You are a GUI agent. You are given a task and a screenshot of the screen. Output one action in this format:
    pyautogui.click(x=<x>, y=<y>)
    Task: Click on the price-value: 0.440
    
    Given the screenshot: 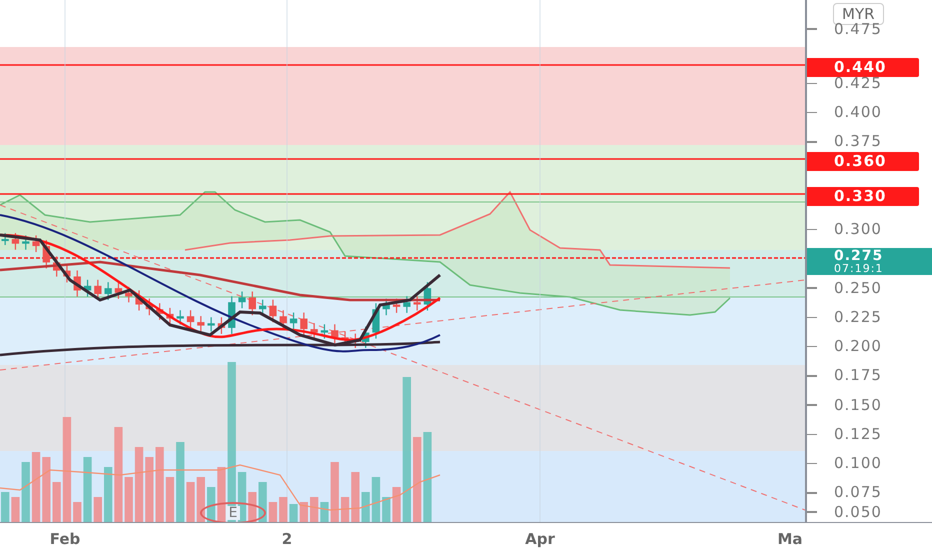 What is the action you would take?
    pyautogui.click(x=861, y=67)
    